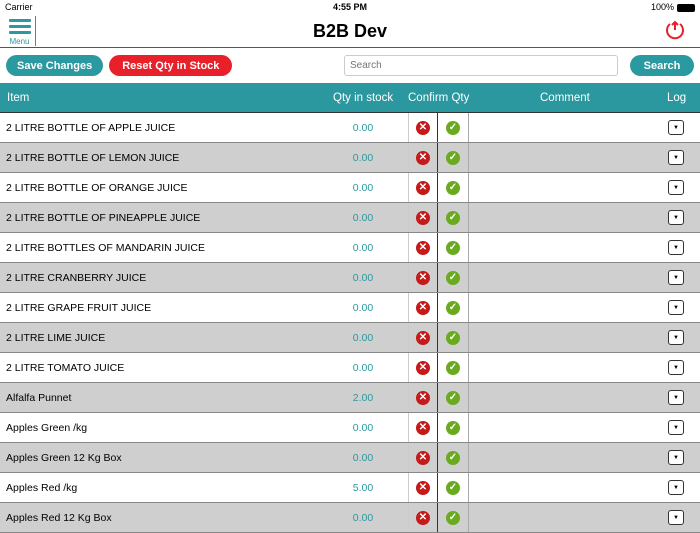  What do you see at coordinates (76, 278) in the screenshot?
I see `item-name: 2 LITRE CRANBERRY JUICE` at bounding box center [76, 278].